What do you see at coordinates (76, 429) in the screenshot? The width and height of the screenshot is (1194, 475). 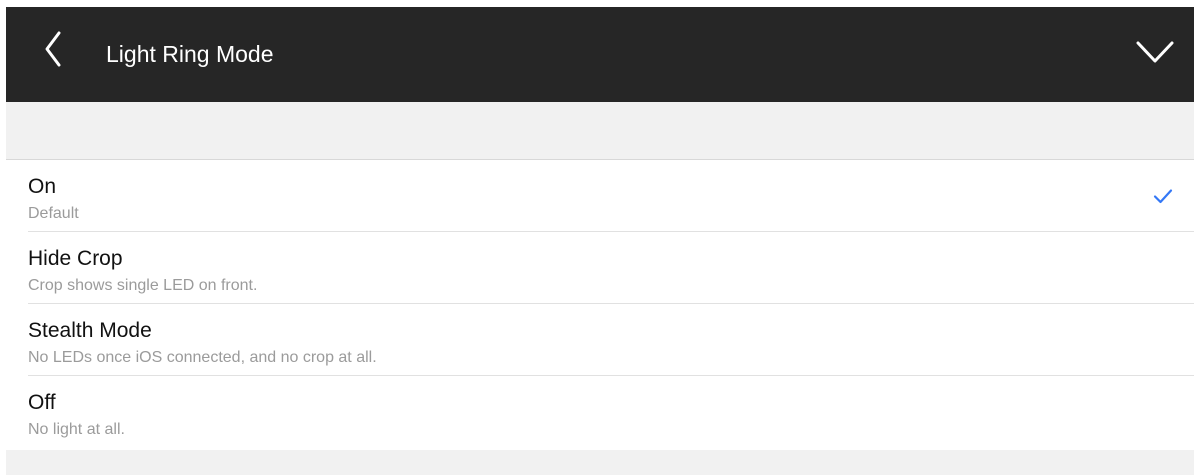 I see `option-subtitle: No light at all.` at bounding box center [76, 429].